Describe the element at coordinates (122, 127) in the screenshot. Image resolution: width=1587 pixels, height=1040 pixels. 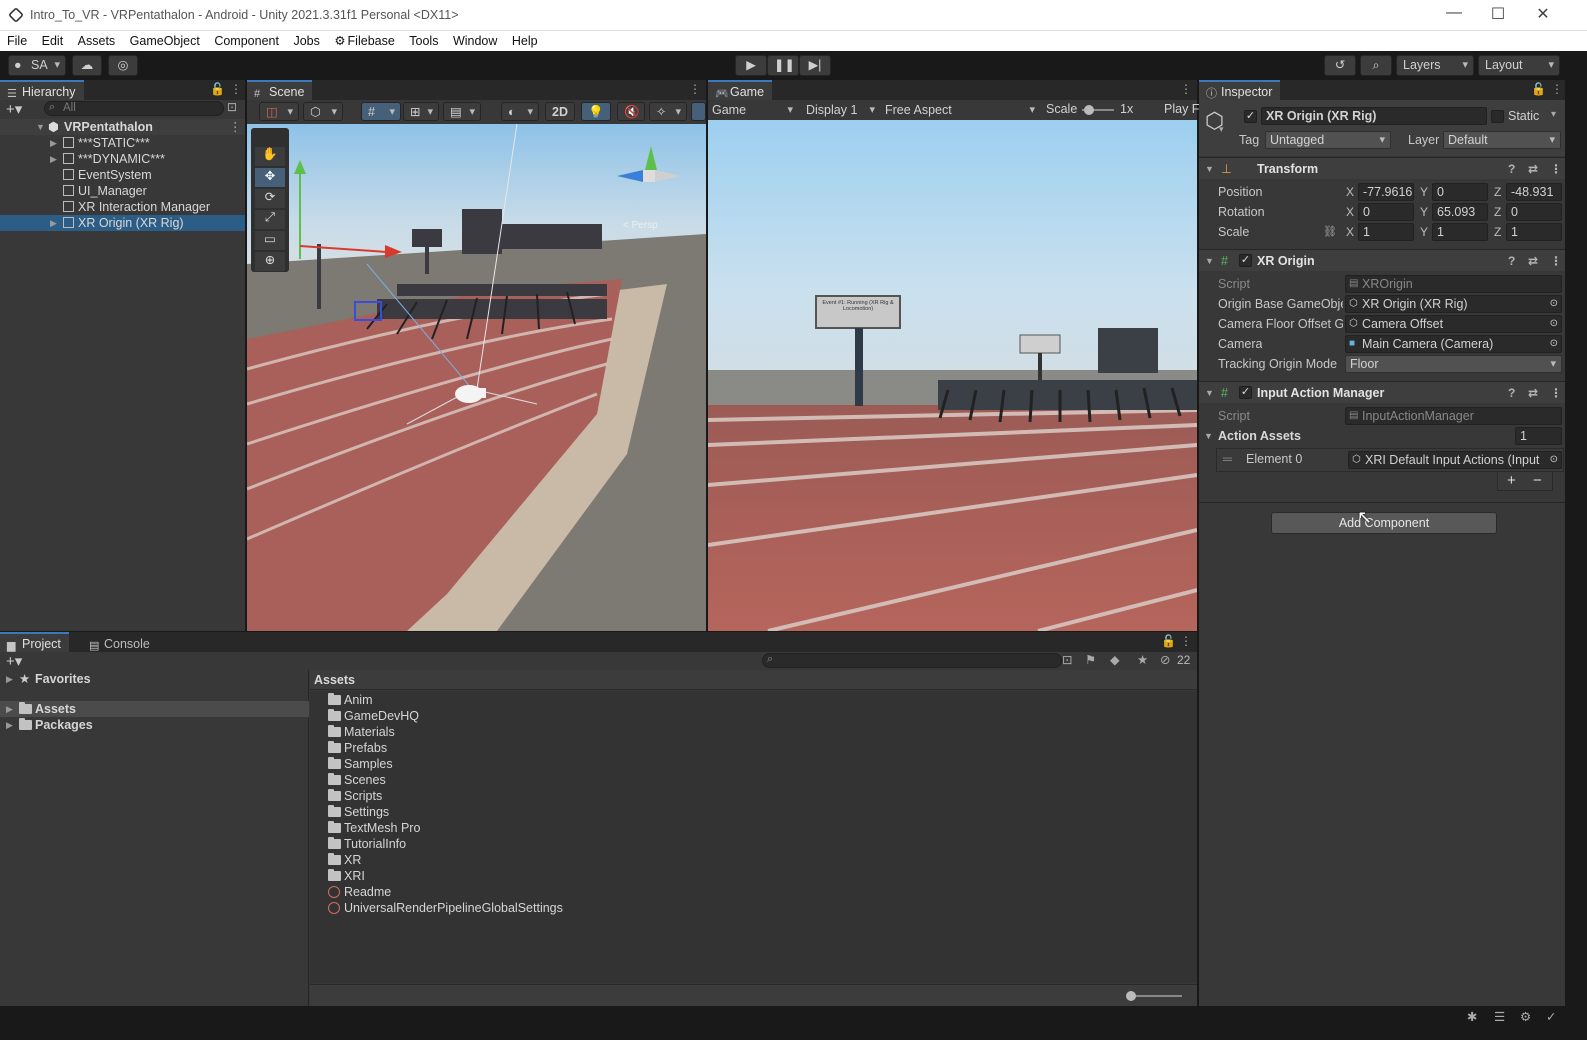
I see `scene-root-row: ▼ ⬢ VRPentathalon ⋮` at that location.